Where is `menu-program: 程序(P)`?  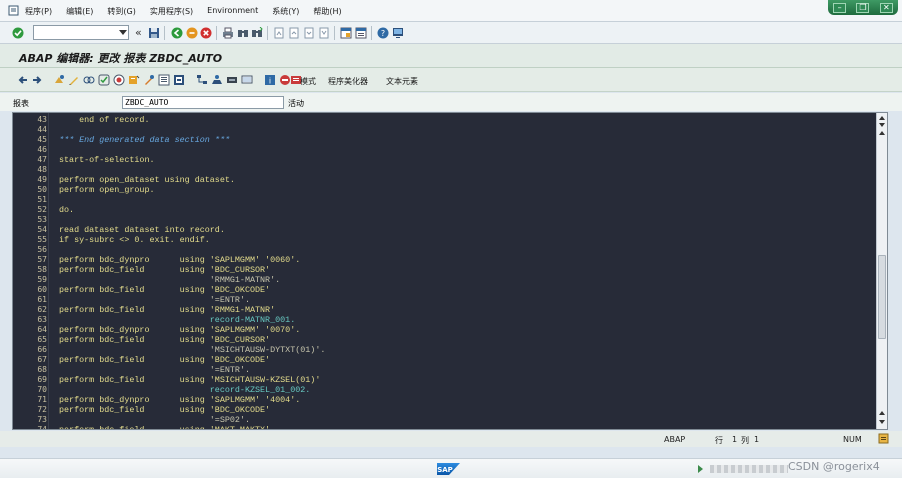 menu-program: 程序(P) is located at coordinates (38, 11).